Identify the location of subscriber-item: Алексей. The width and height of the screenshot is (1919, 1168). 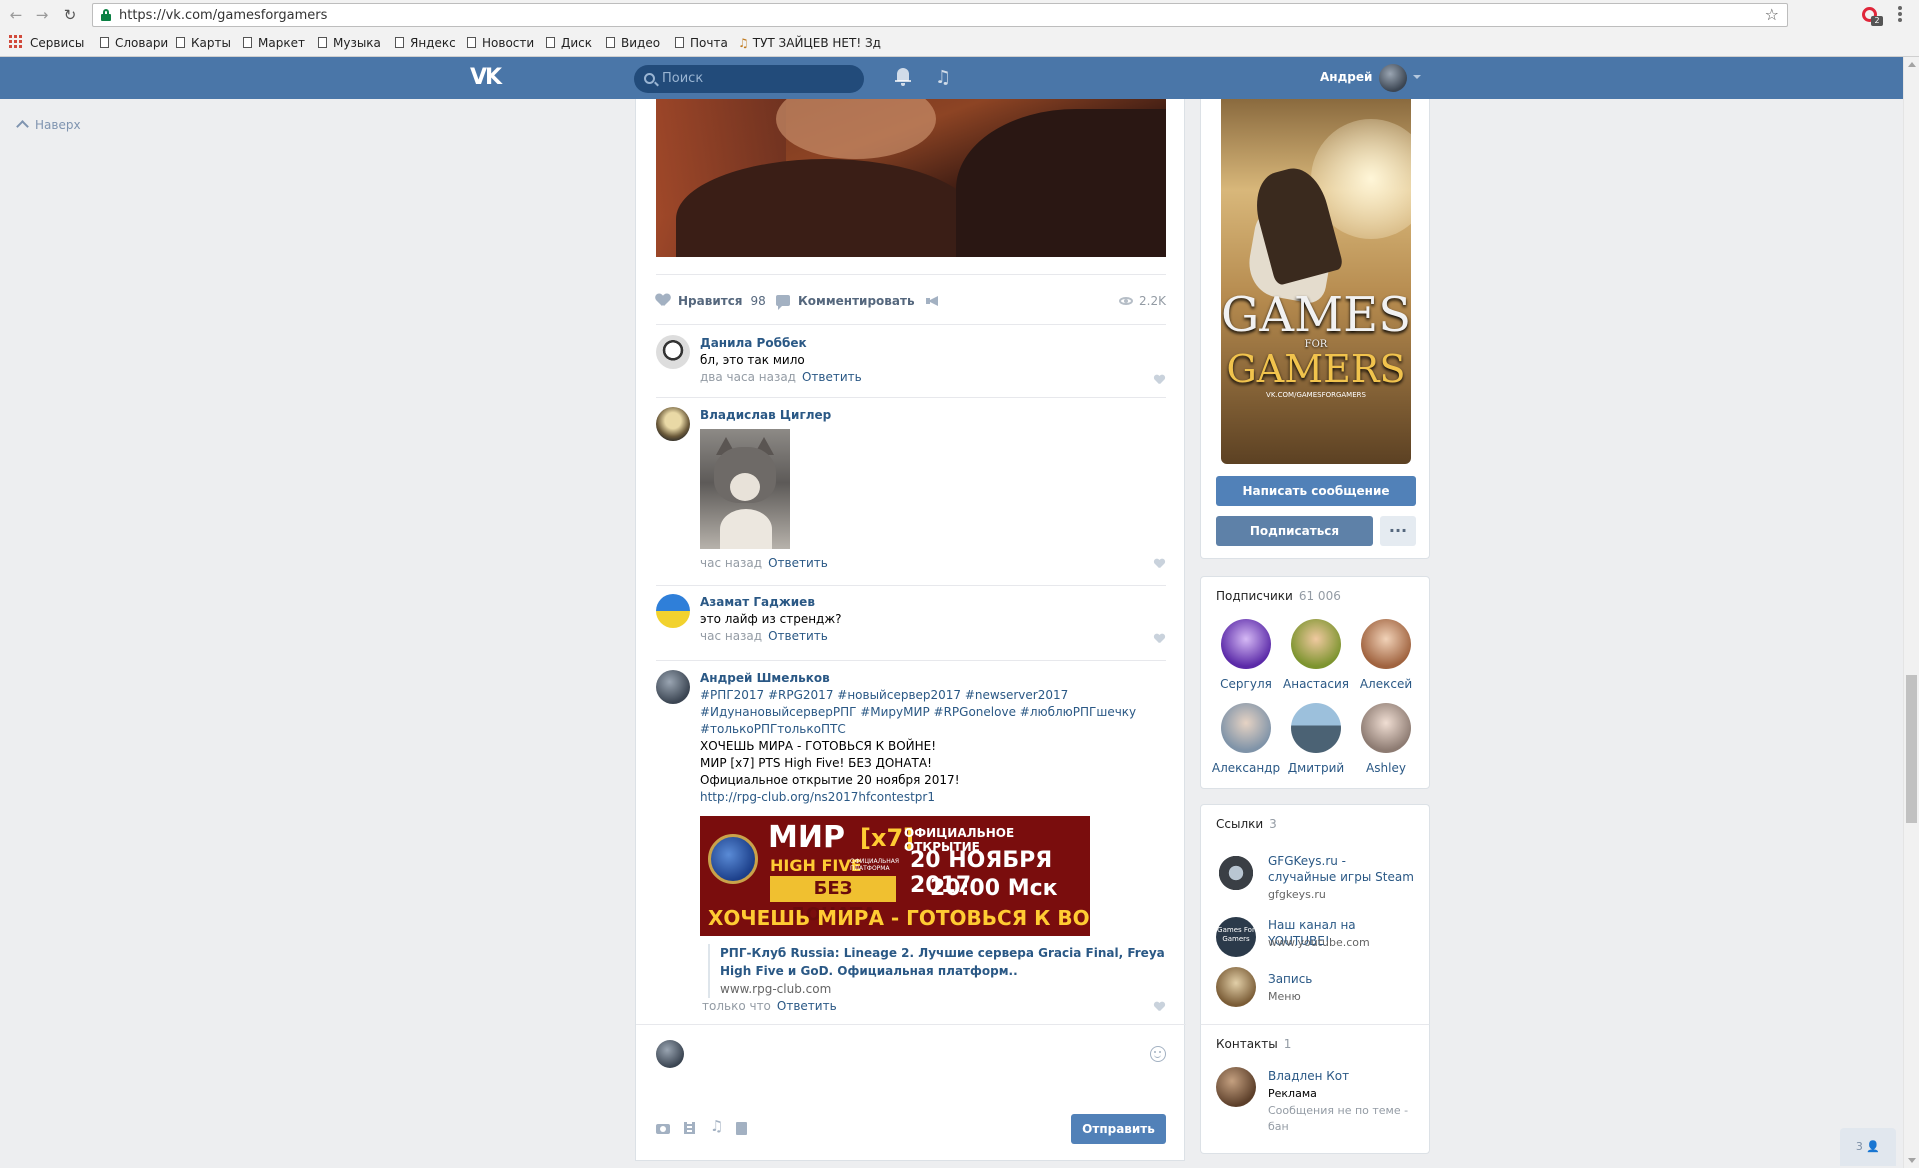
(1386, 655).